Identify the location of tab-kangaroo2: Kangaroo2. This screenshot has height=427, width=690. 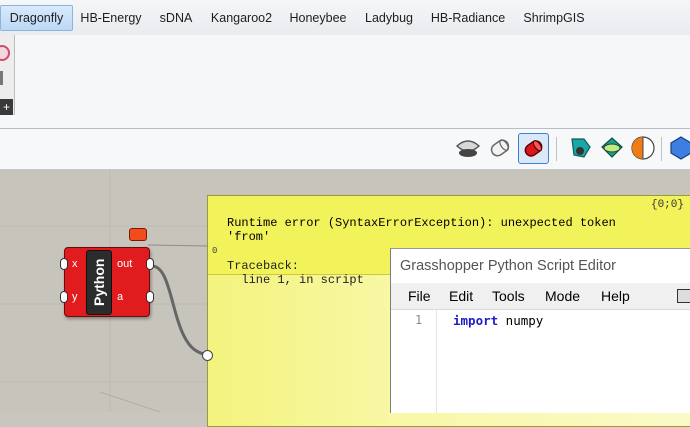
(241, 18).